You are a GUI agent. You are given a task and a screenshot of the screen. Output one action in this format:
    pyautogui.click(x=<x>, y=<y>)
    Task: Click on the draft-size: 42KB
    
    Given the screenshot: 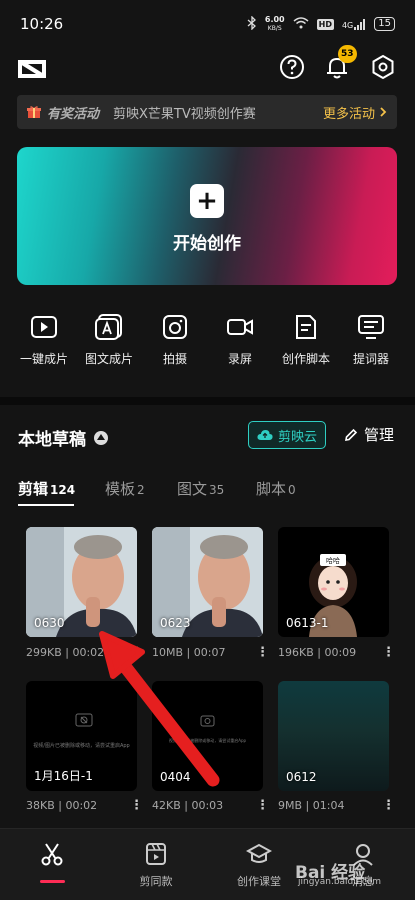 What is the action you would take?
    pyautogui.click(x=166, y=805)
    